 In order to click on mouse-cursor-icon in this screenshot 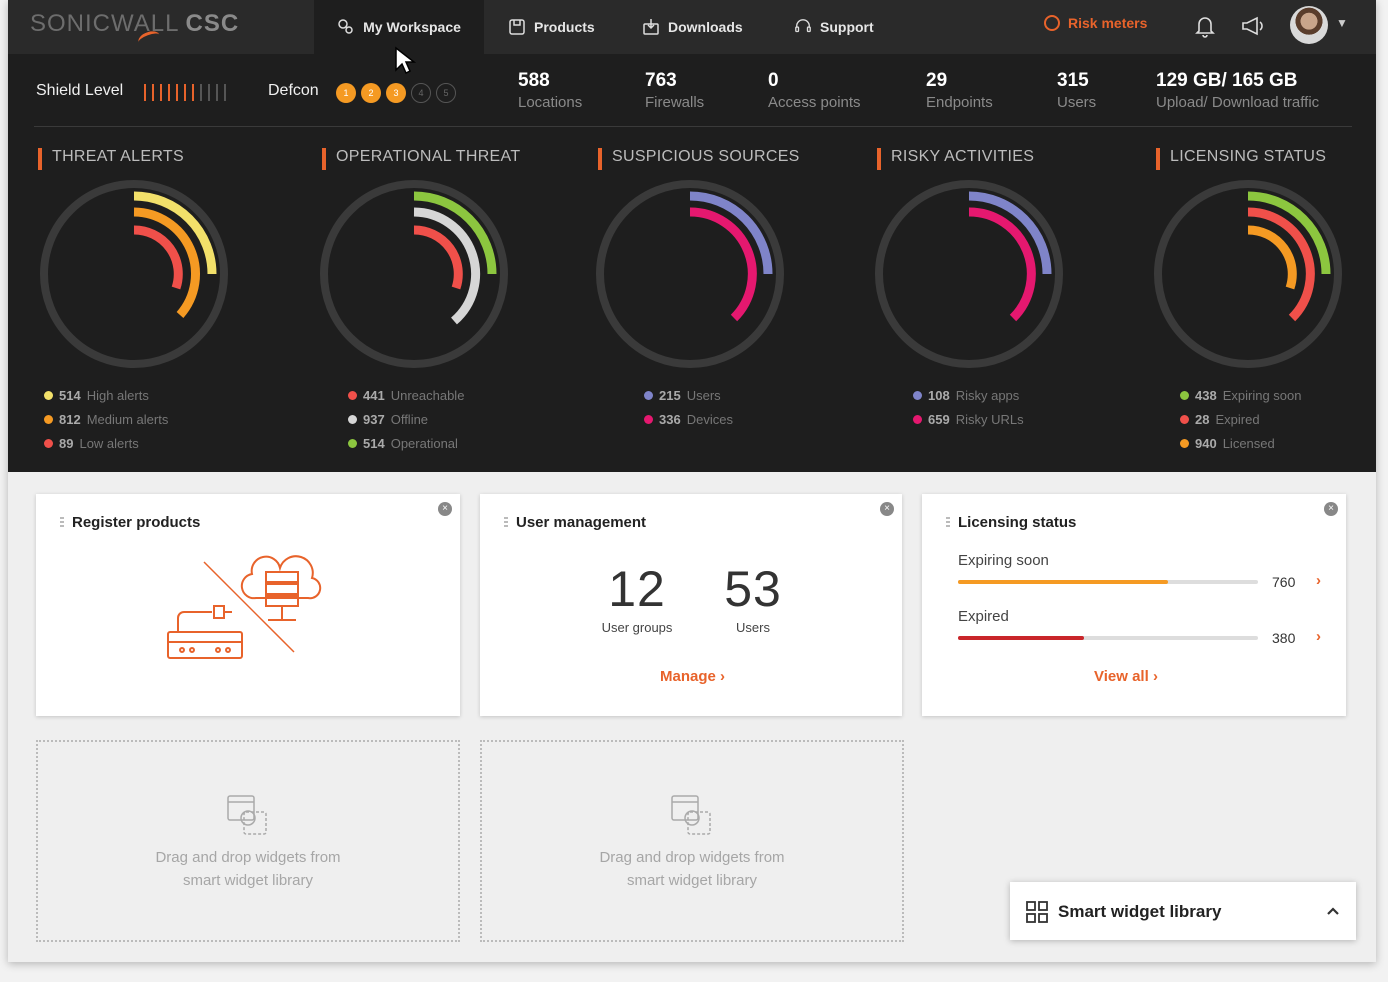, I will do `click(405, 60)`.